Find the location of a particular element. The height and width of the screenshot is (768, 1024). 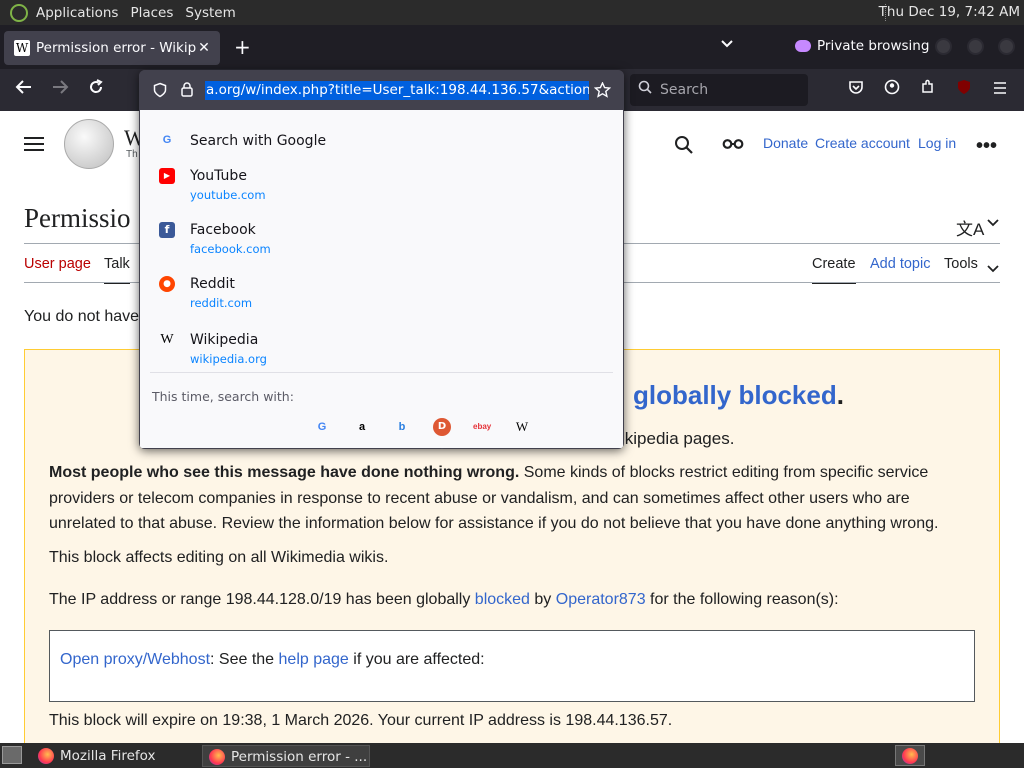

list-all-tabs-button is located at coordinates (727, 45).